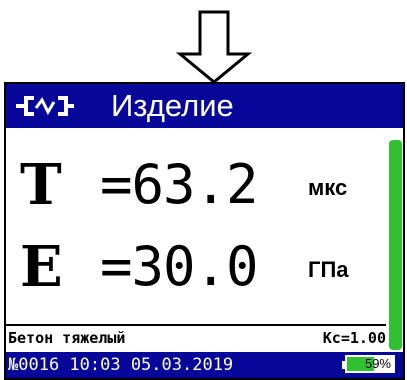  I want to click on status-bar: №0016 10:03 05.03.2019 59%, so click(204, 365).